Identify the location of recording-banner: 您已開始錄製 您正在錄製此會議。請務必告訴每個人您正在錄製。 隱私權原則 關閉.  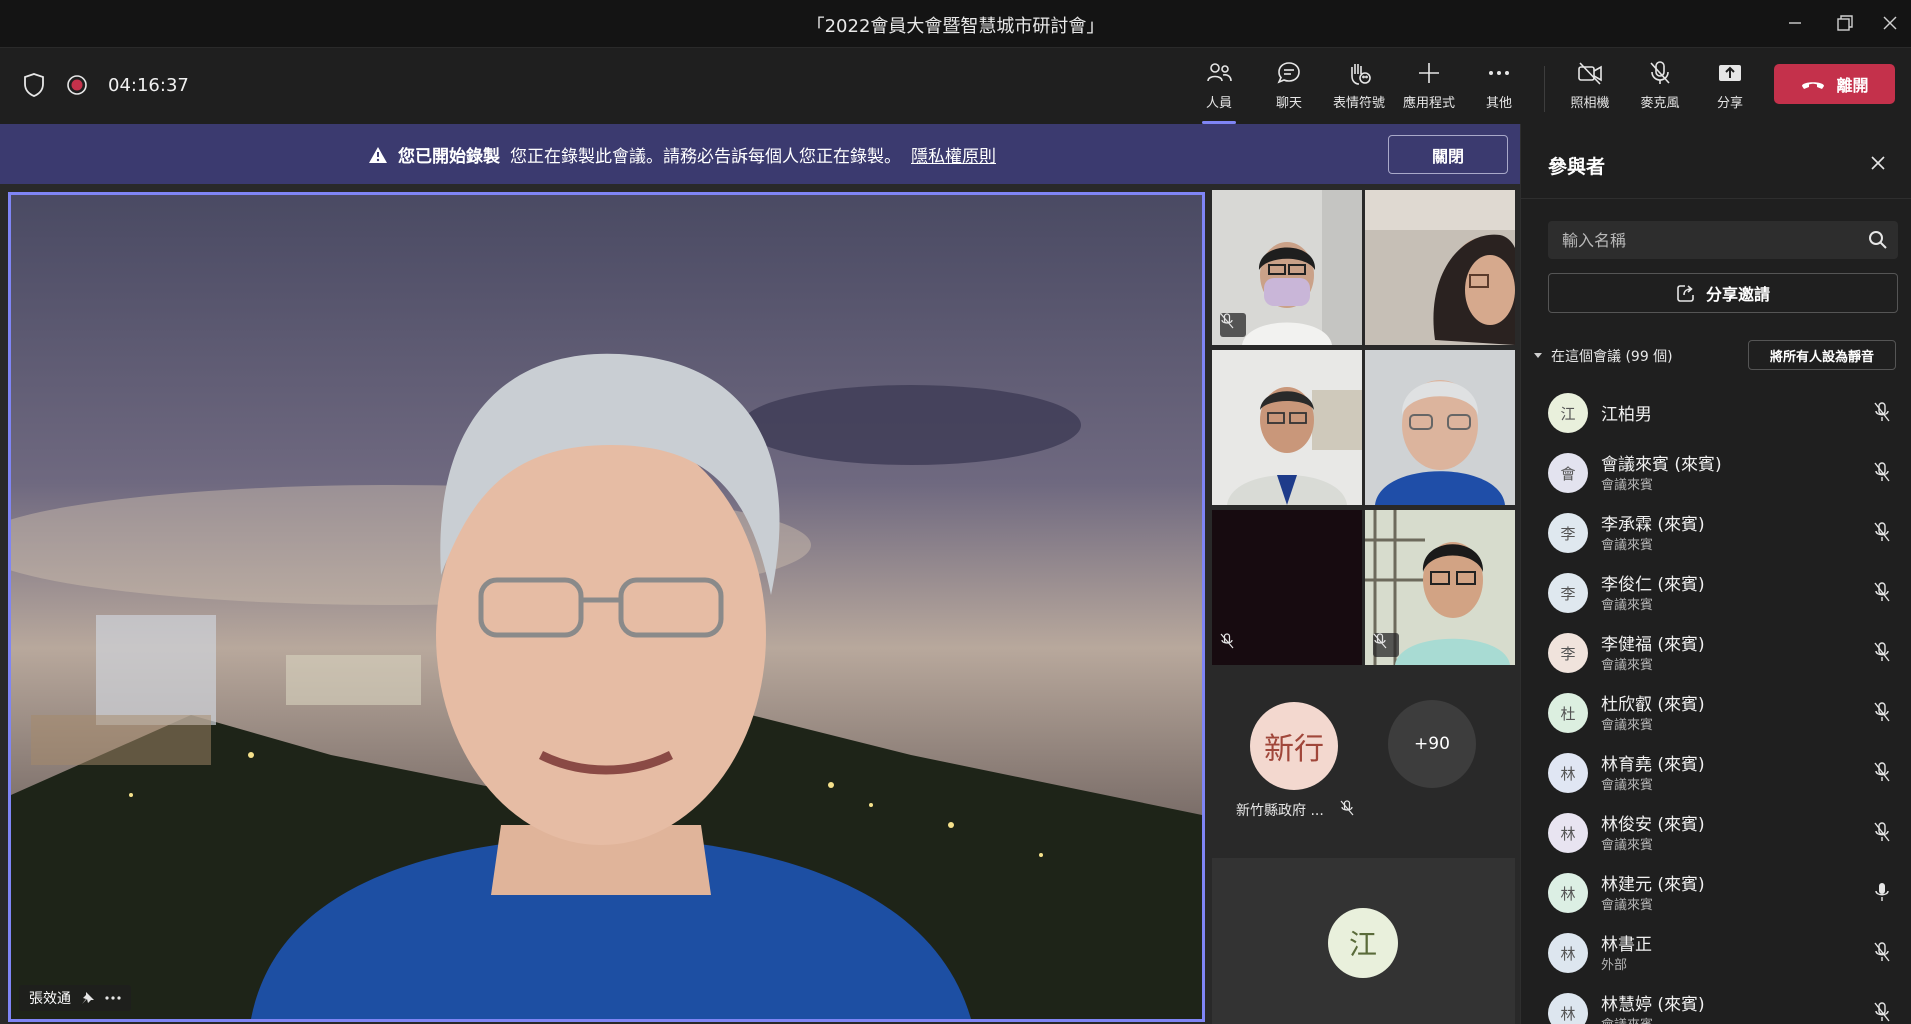
(760, 154).